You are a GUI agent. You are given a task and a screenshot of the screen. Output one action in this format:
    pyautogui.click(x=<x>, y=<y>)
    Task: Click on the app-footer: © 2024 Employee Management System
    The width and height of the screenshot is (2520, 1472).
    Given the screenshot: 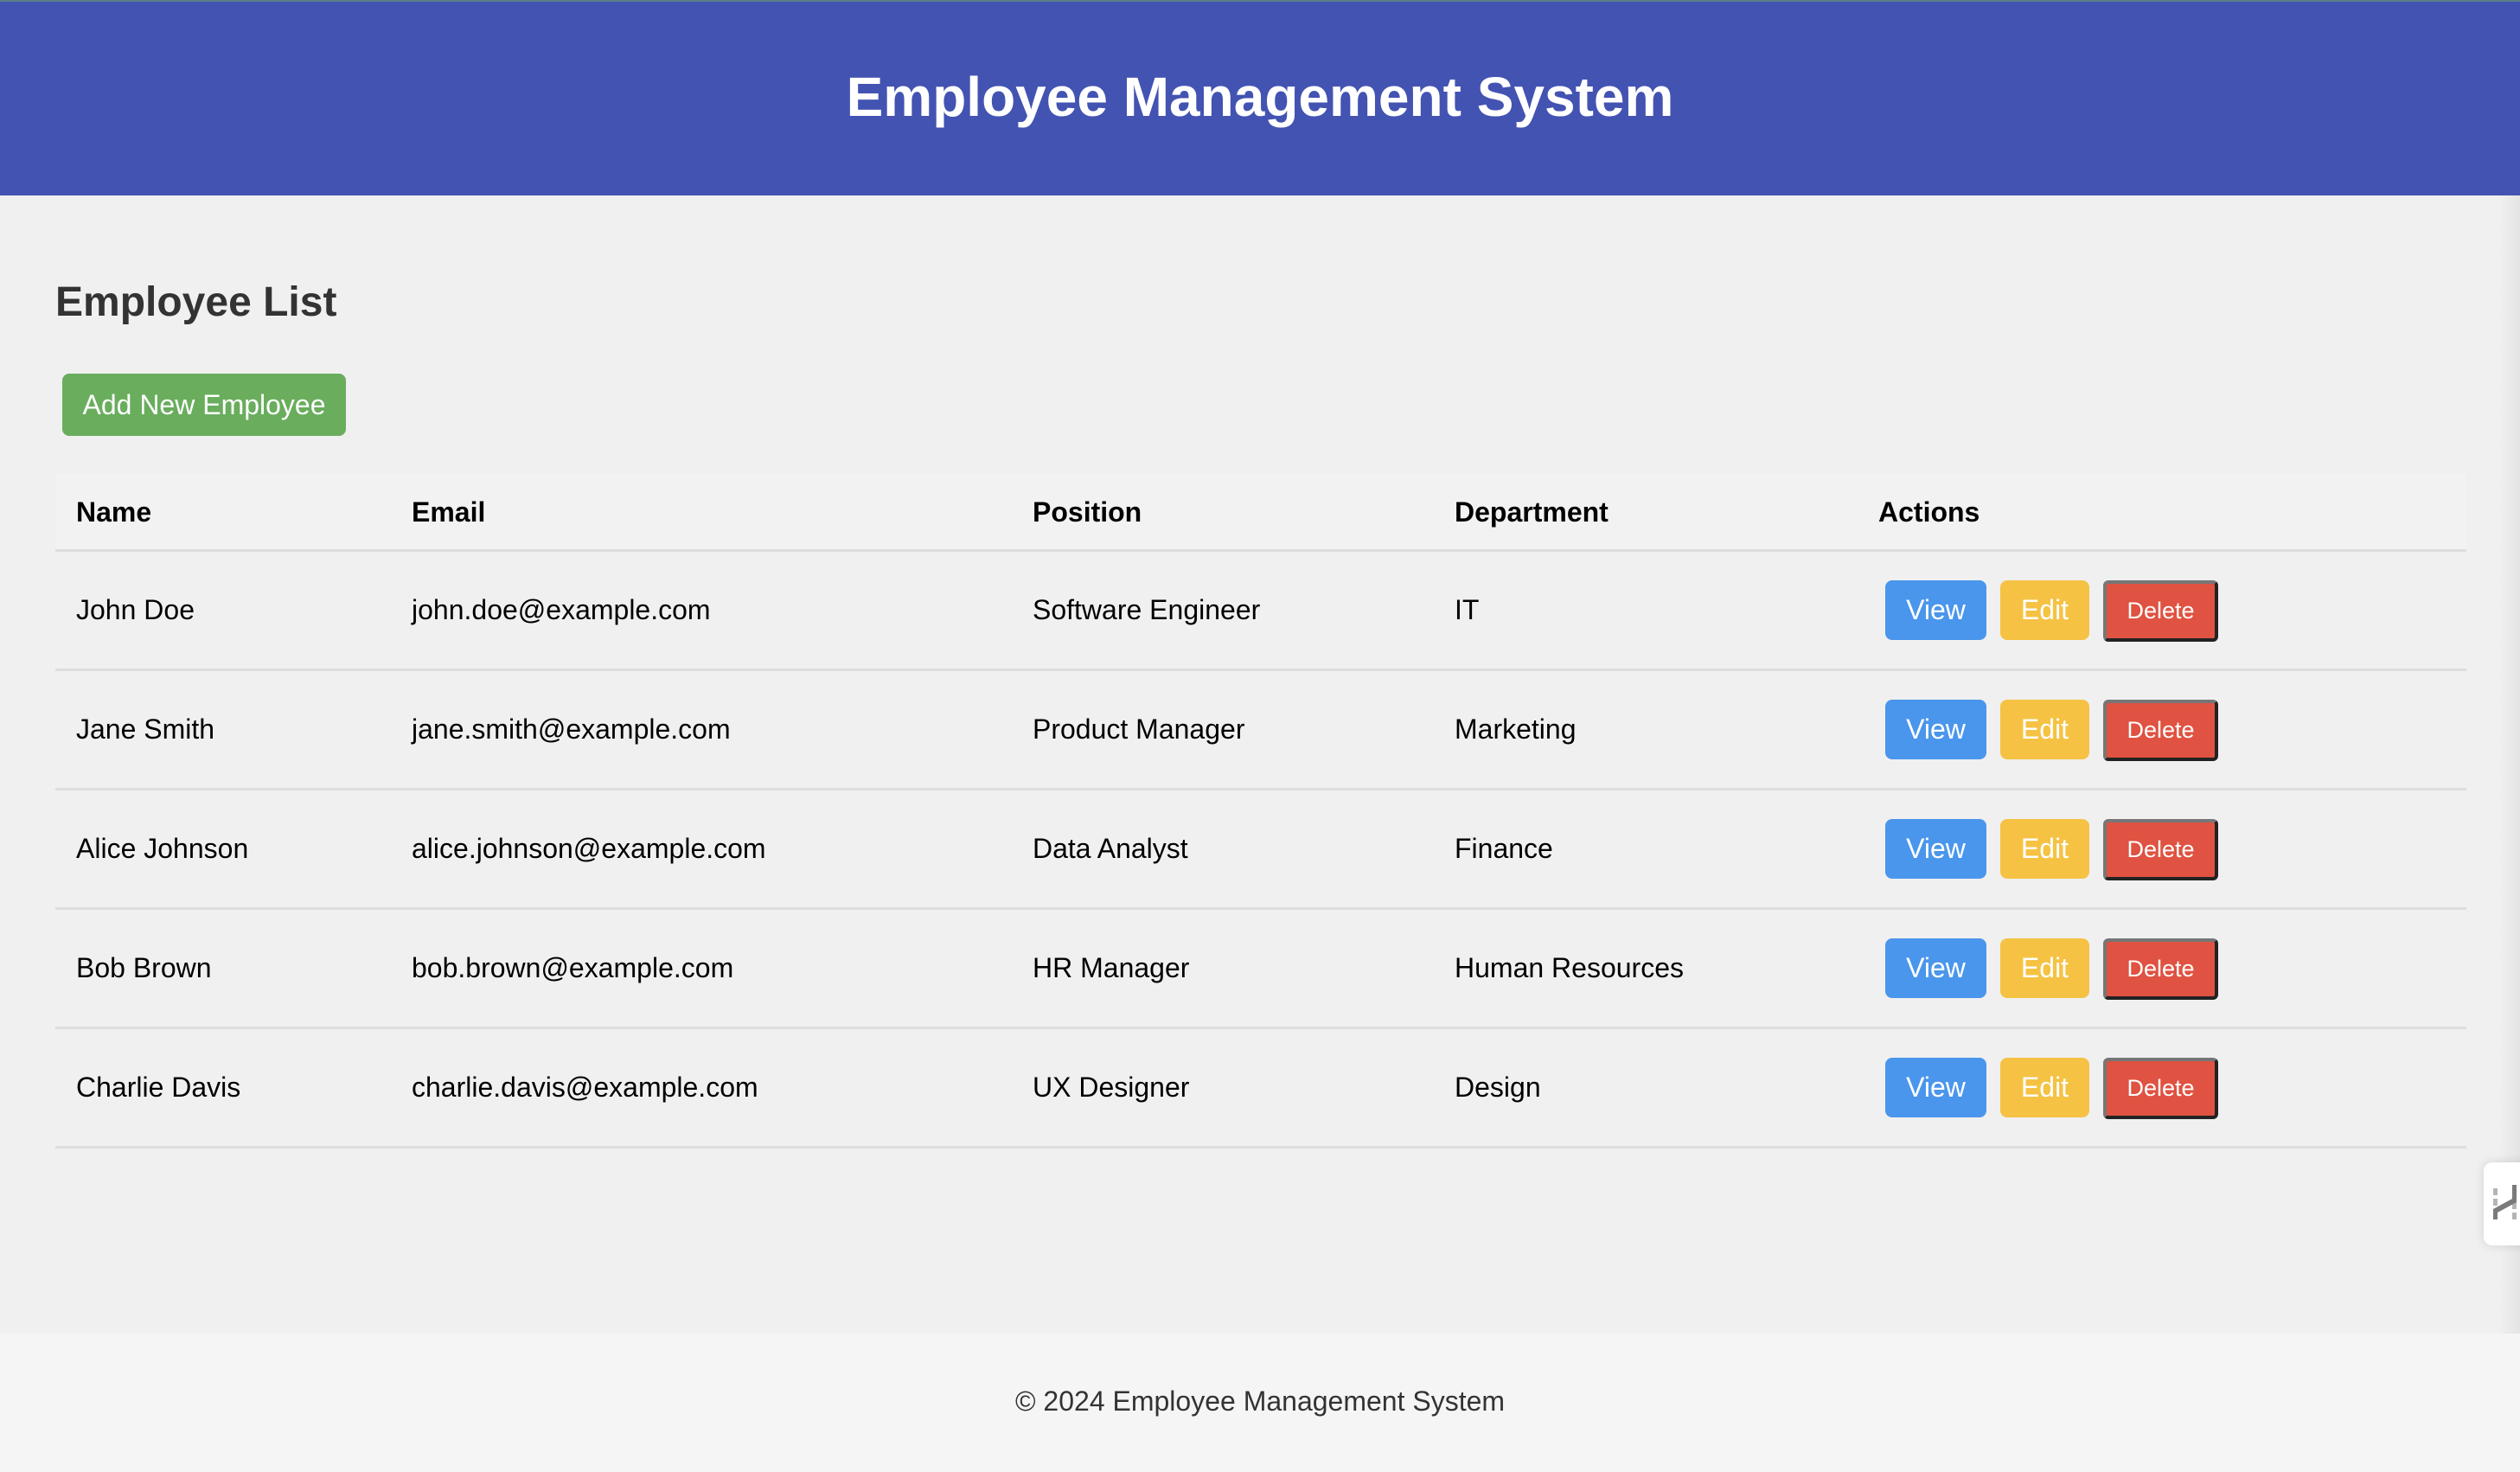 What is the action you would take?
    pyautogui.click(x=1260, y=1403)
    